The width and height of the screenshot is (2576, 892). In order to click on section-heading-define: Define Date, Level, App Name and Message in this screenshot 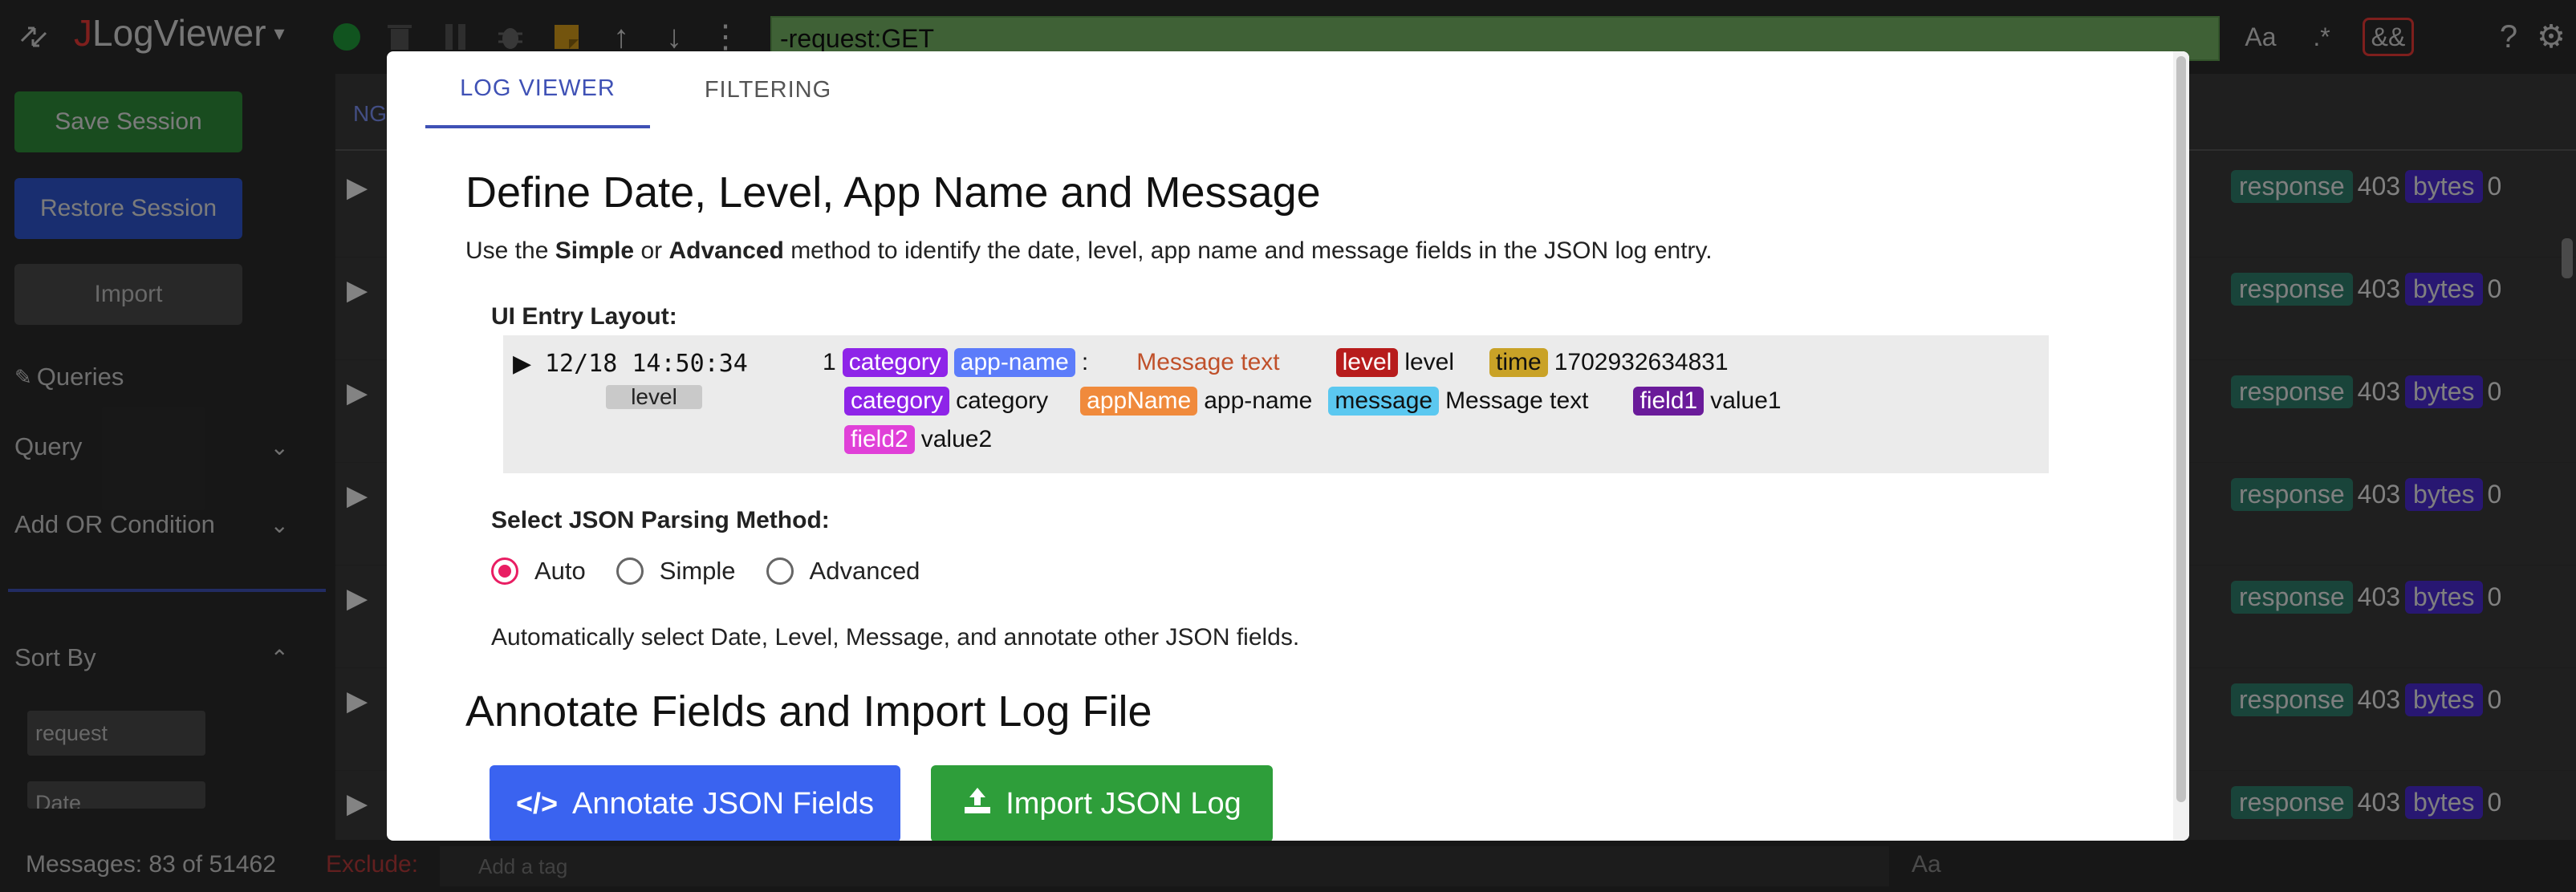, I will do `click(893, 193)`.